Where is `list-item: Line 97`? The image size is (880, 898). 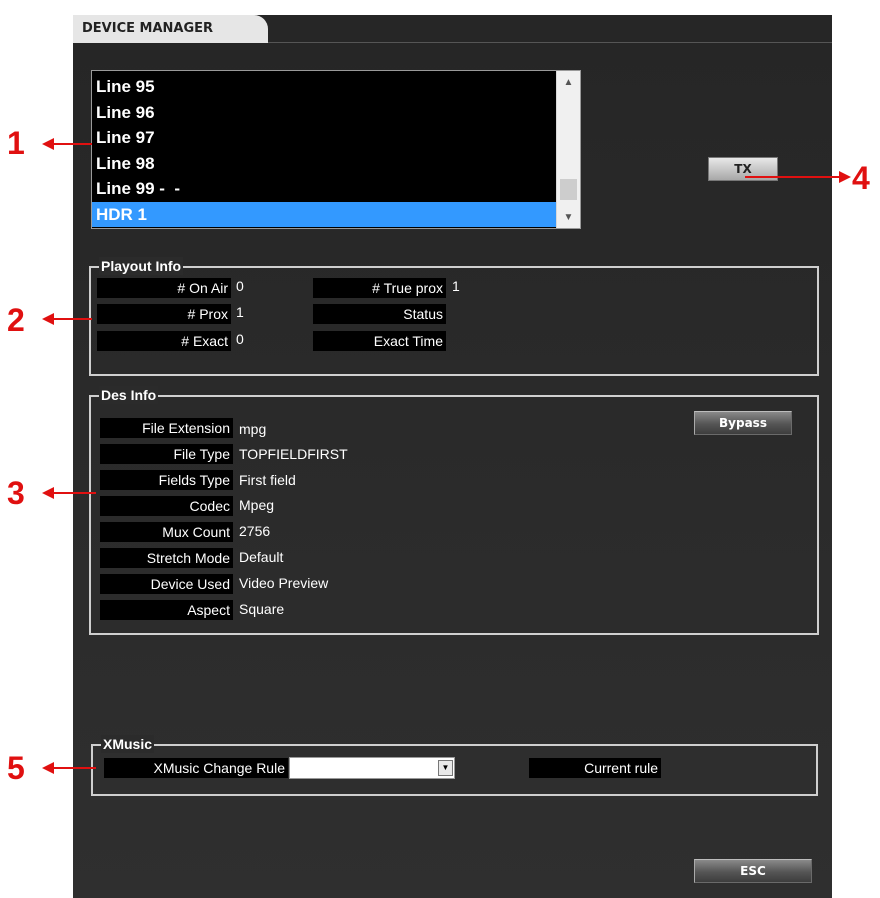 list-item: Line 97 is located at coordinates (324, 138).